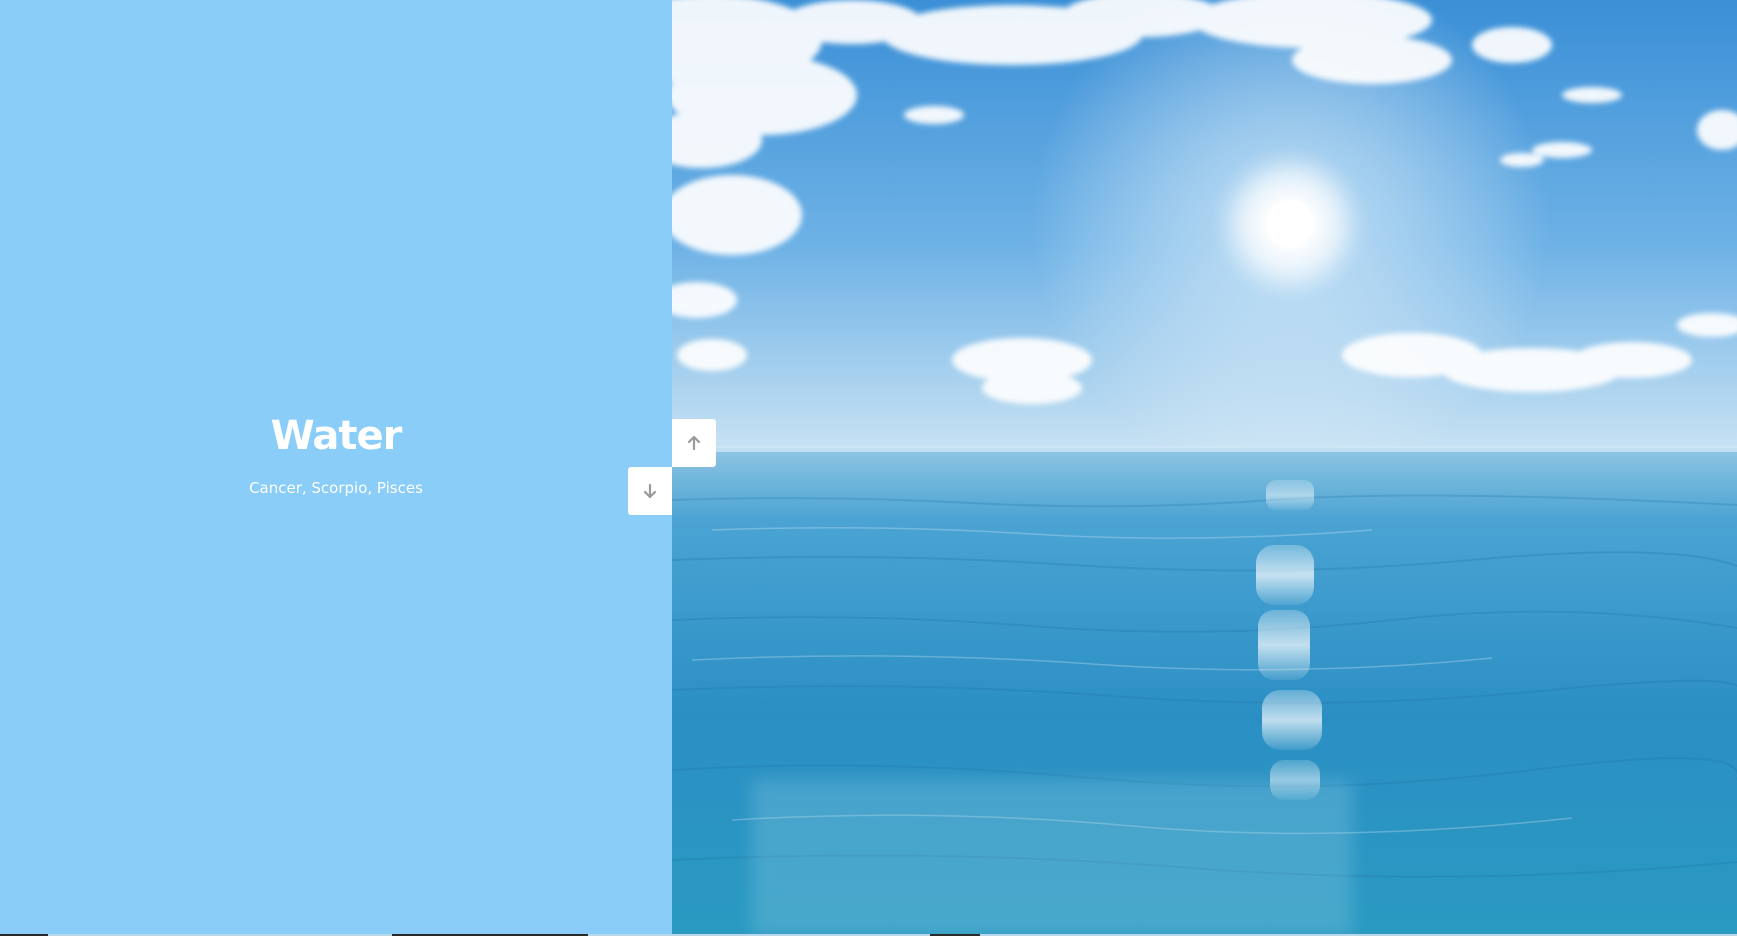 The width and height of the screenshot is (1737, 936). Describe the element at coordinates (336, 488) in the screenshot. I see `section-subtitle: Cancer, Scorpio, Pisces` at that location.